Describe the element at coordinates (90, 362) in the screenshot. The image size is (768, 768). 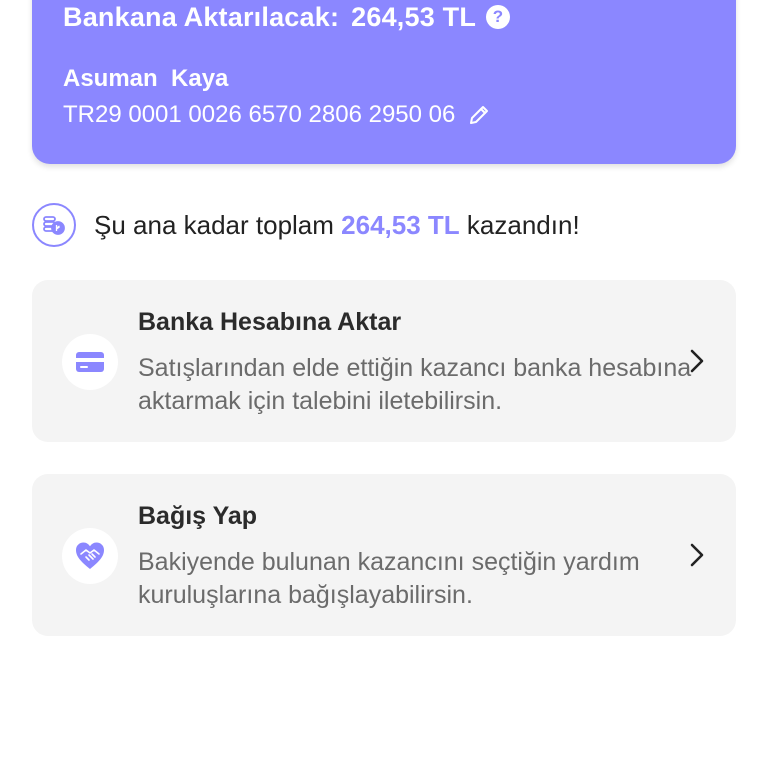
I see `credit-card-icon` at that location.